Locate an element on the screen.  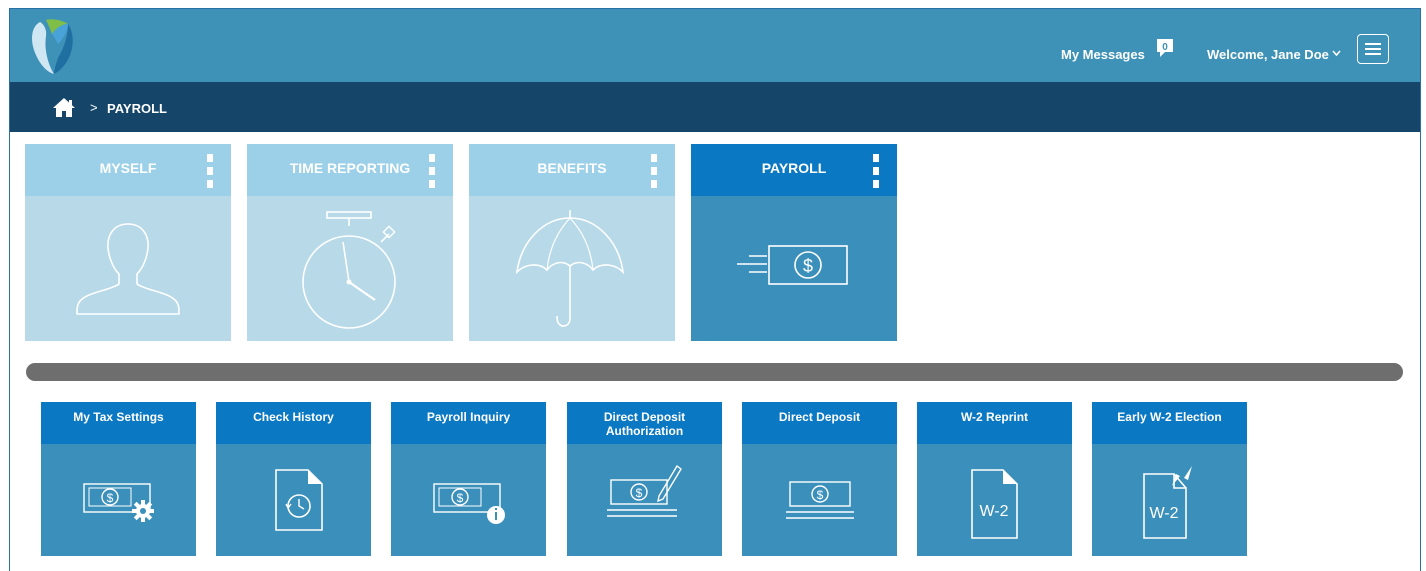
tile-time-reporting: TIME REPORTING is located at coordinates (350, 242).